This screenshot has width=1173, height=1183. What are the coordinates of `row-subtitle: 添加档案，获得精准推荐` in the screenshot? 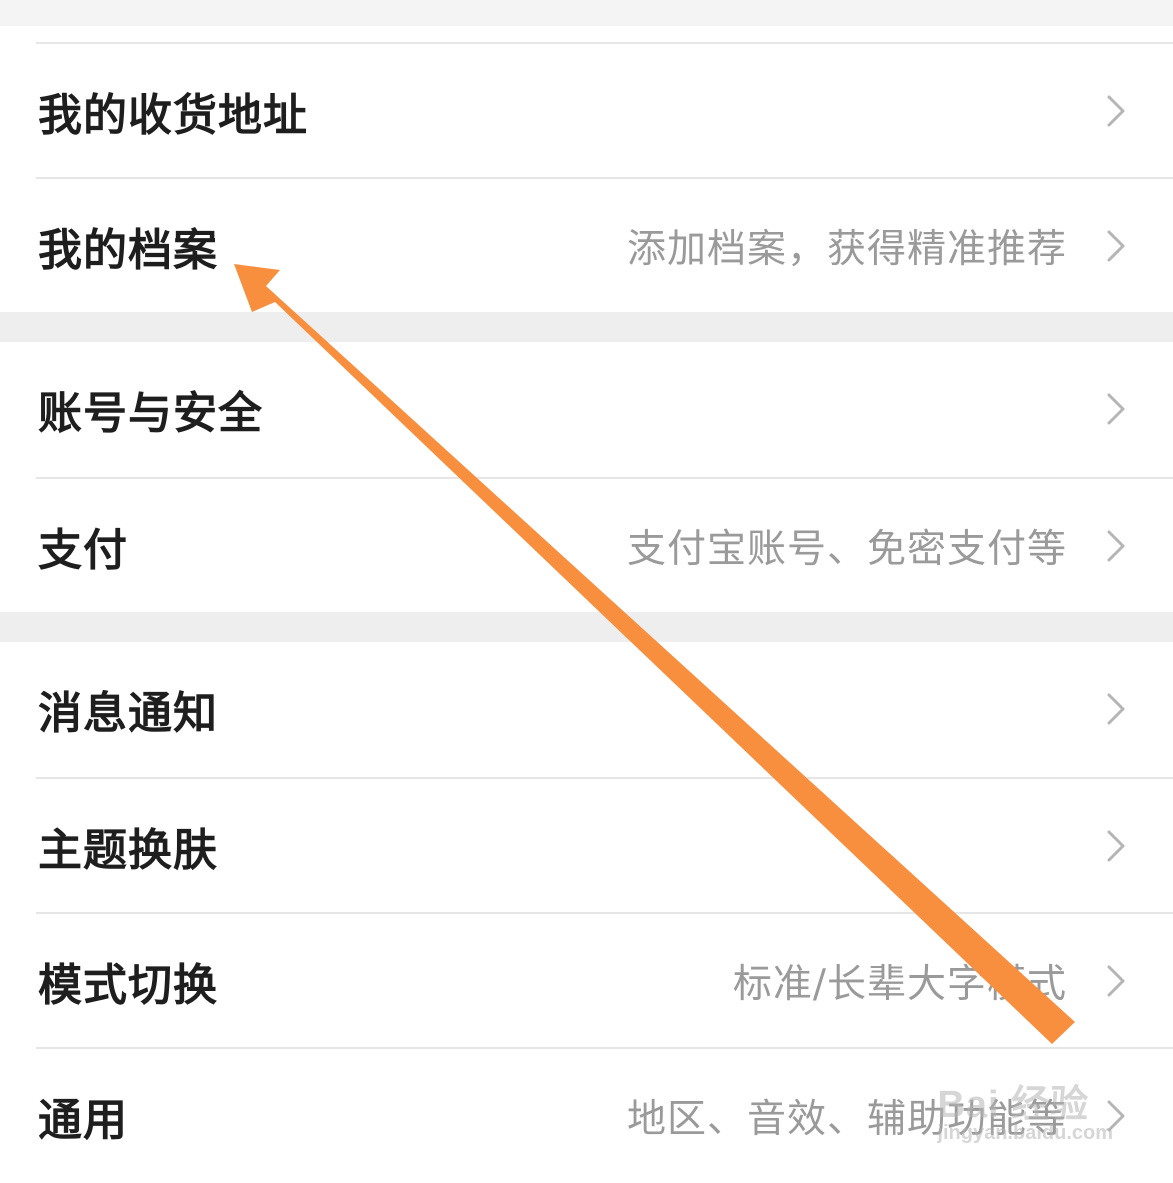 It's located at (846, 249).